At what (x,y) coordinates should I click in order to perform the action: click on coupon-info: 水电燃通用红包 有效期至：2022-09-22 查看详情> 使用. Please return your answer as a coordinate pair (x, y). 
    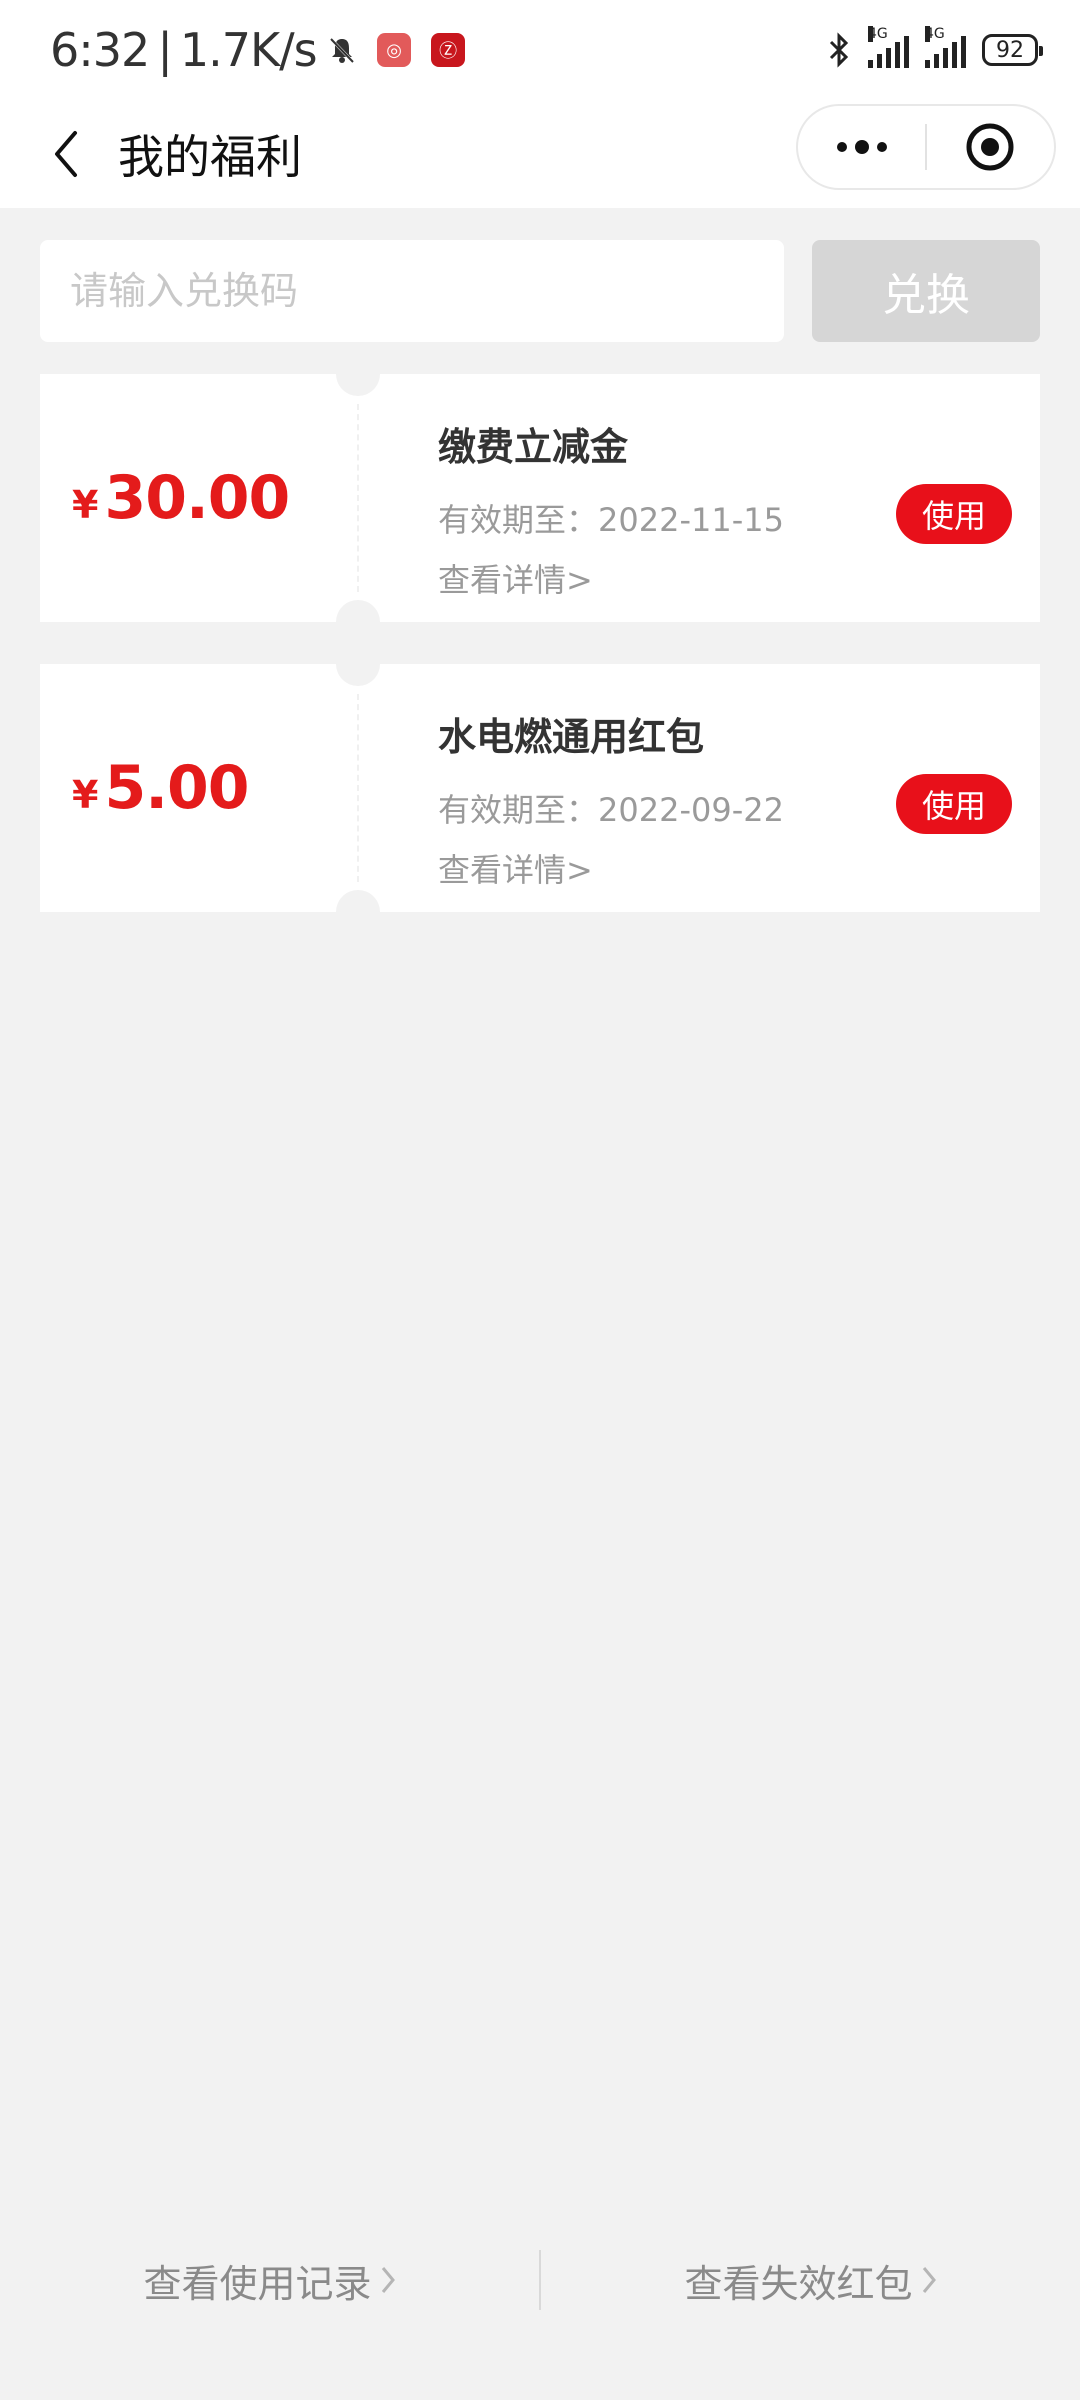
    Looking at the image, I should click on (699, 788).